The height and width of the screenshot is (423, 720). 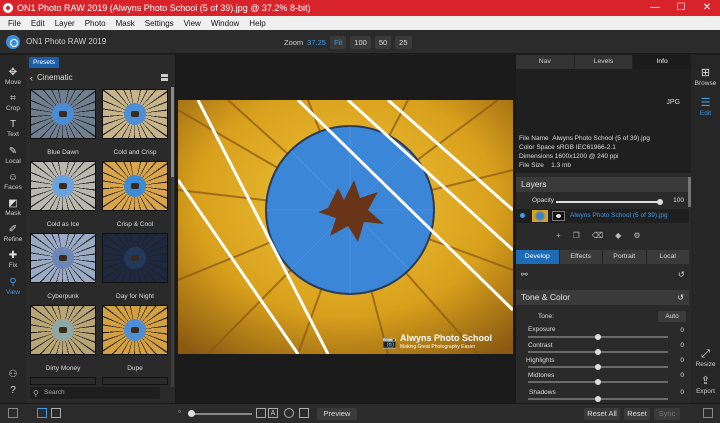 What do you see at coordinates (338, 42) in the screenshot?
I see `zoom-fit-button: Fit` at bounding box center [338, 42].